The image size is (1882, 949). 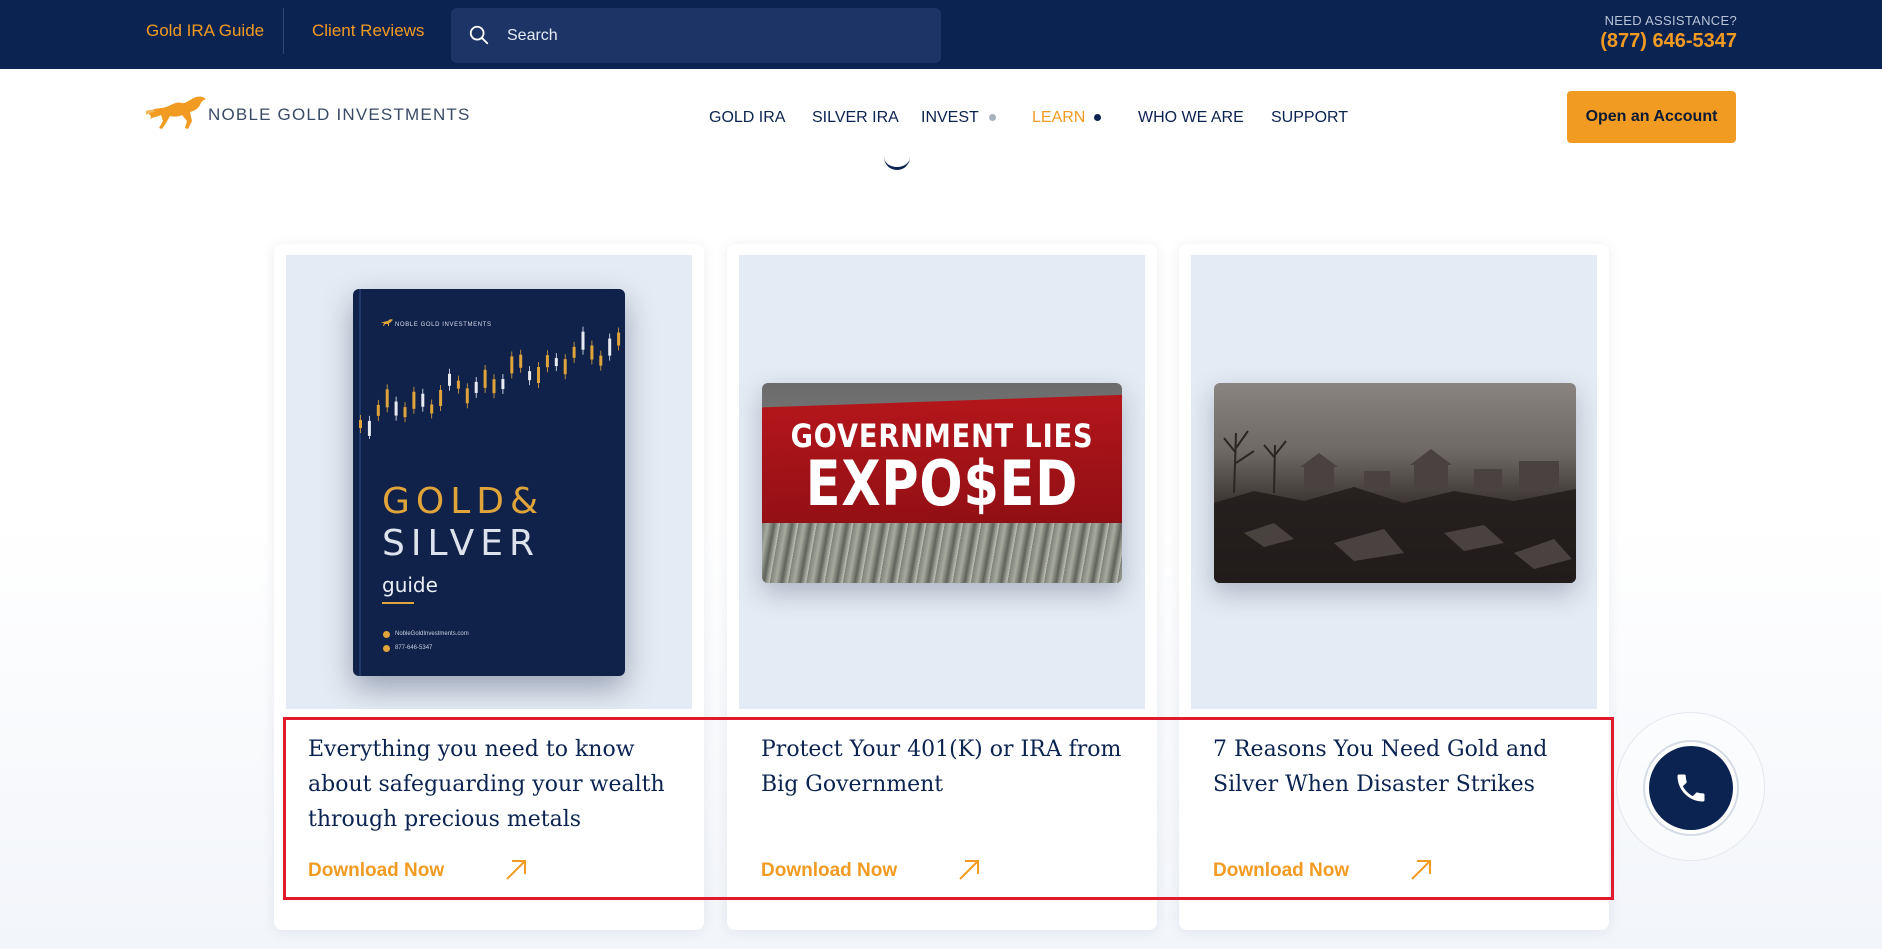 I want to click on disaster-photo, so click(x=1395, y=483).